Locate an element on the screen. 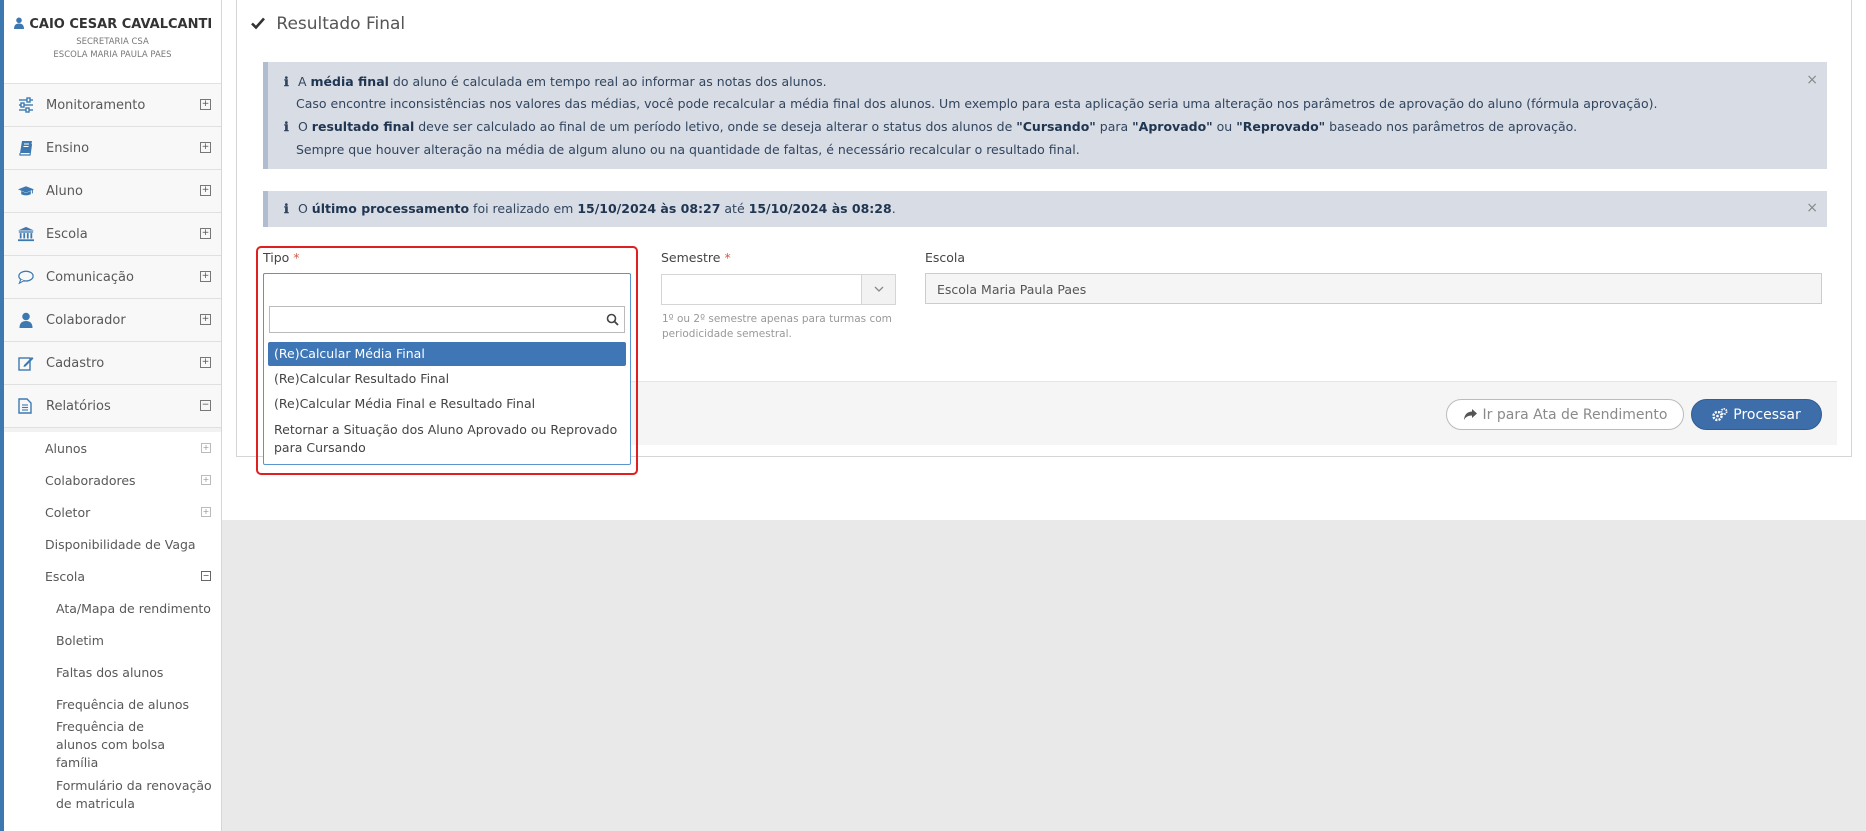 This screenshot has width=1866, height=831. escola-label: Escola is located at coordinates (945, 257).